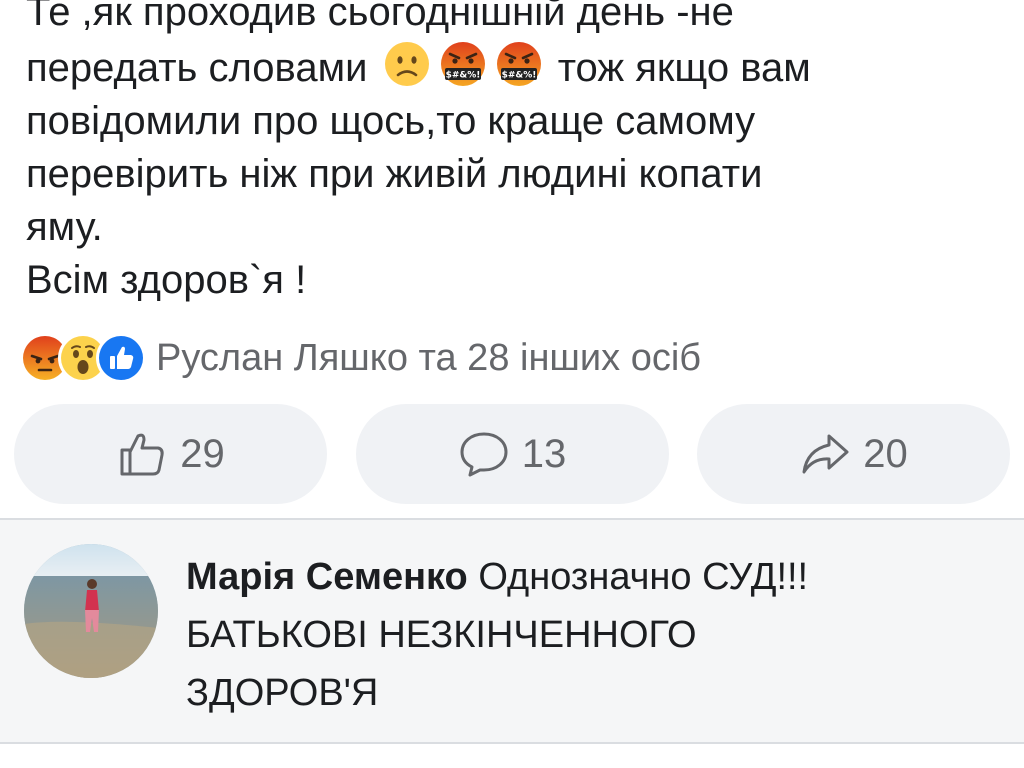 This screenshot has height=768, width=1024. Describe the element at coordinates (441, 635) in the screenshot. I see `comment-text-2: БАТЬКОВІ НЕЗКІНЧЕННОГО` at that location.